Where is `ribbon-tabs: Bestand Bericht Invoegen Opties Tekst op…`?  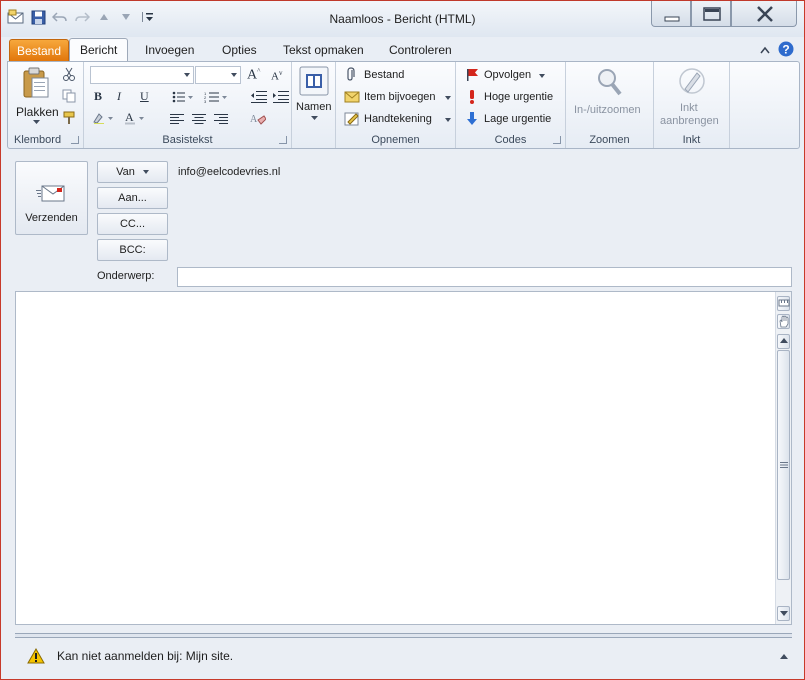
ribbon-tabs: Bestand Bericht Invoegen Opties Tekst op… is located at coordinates (402, 49).